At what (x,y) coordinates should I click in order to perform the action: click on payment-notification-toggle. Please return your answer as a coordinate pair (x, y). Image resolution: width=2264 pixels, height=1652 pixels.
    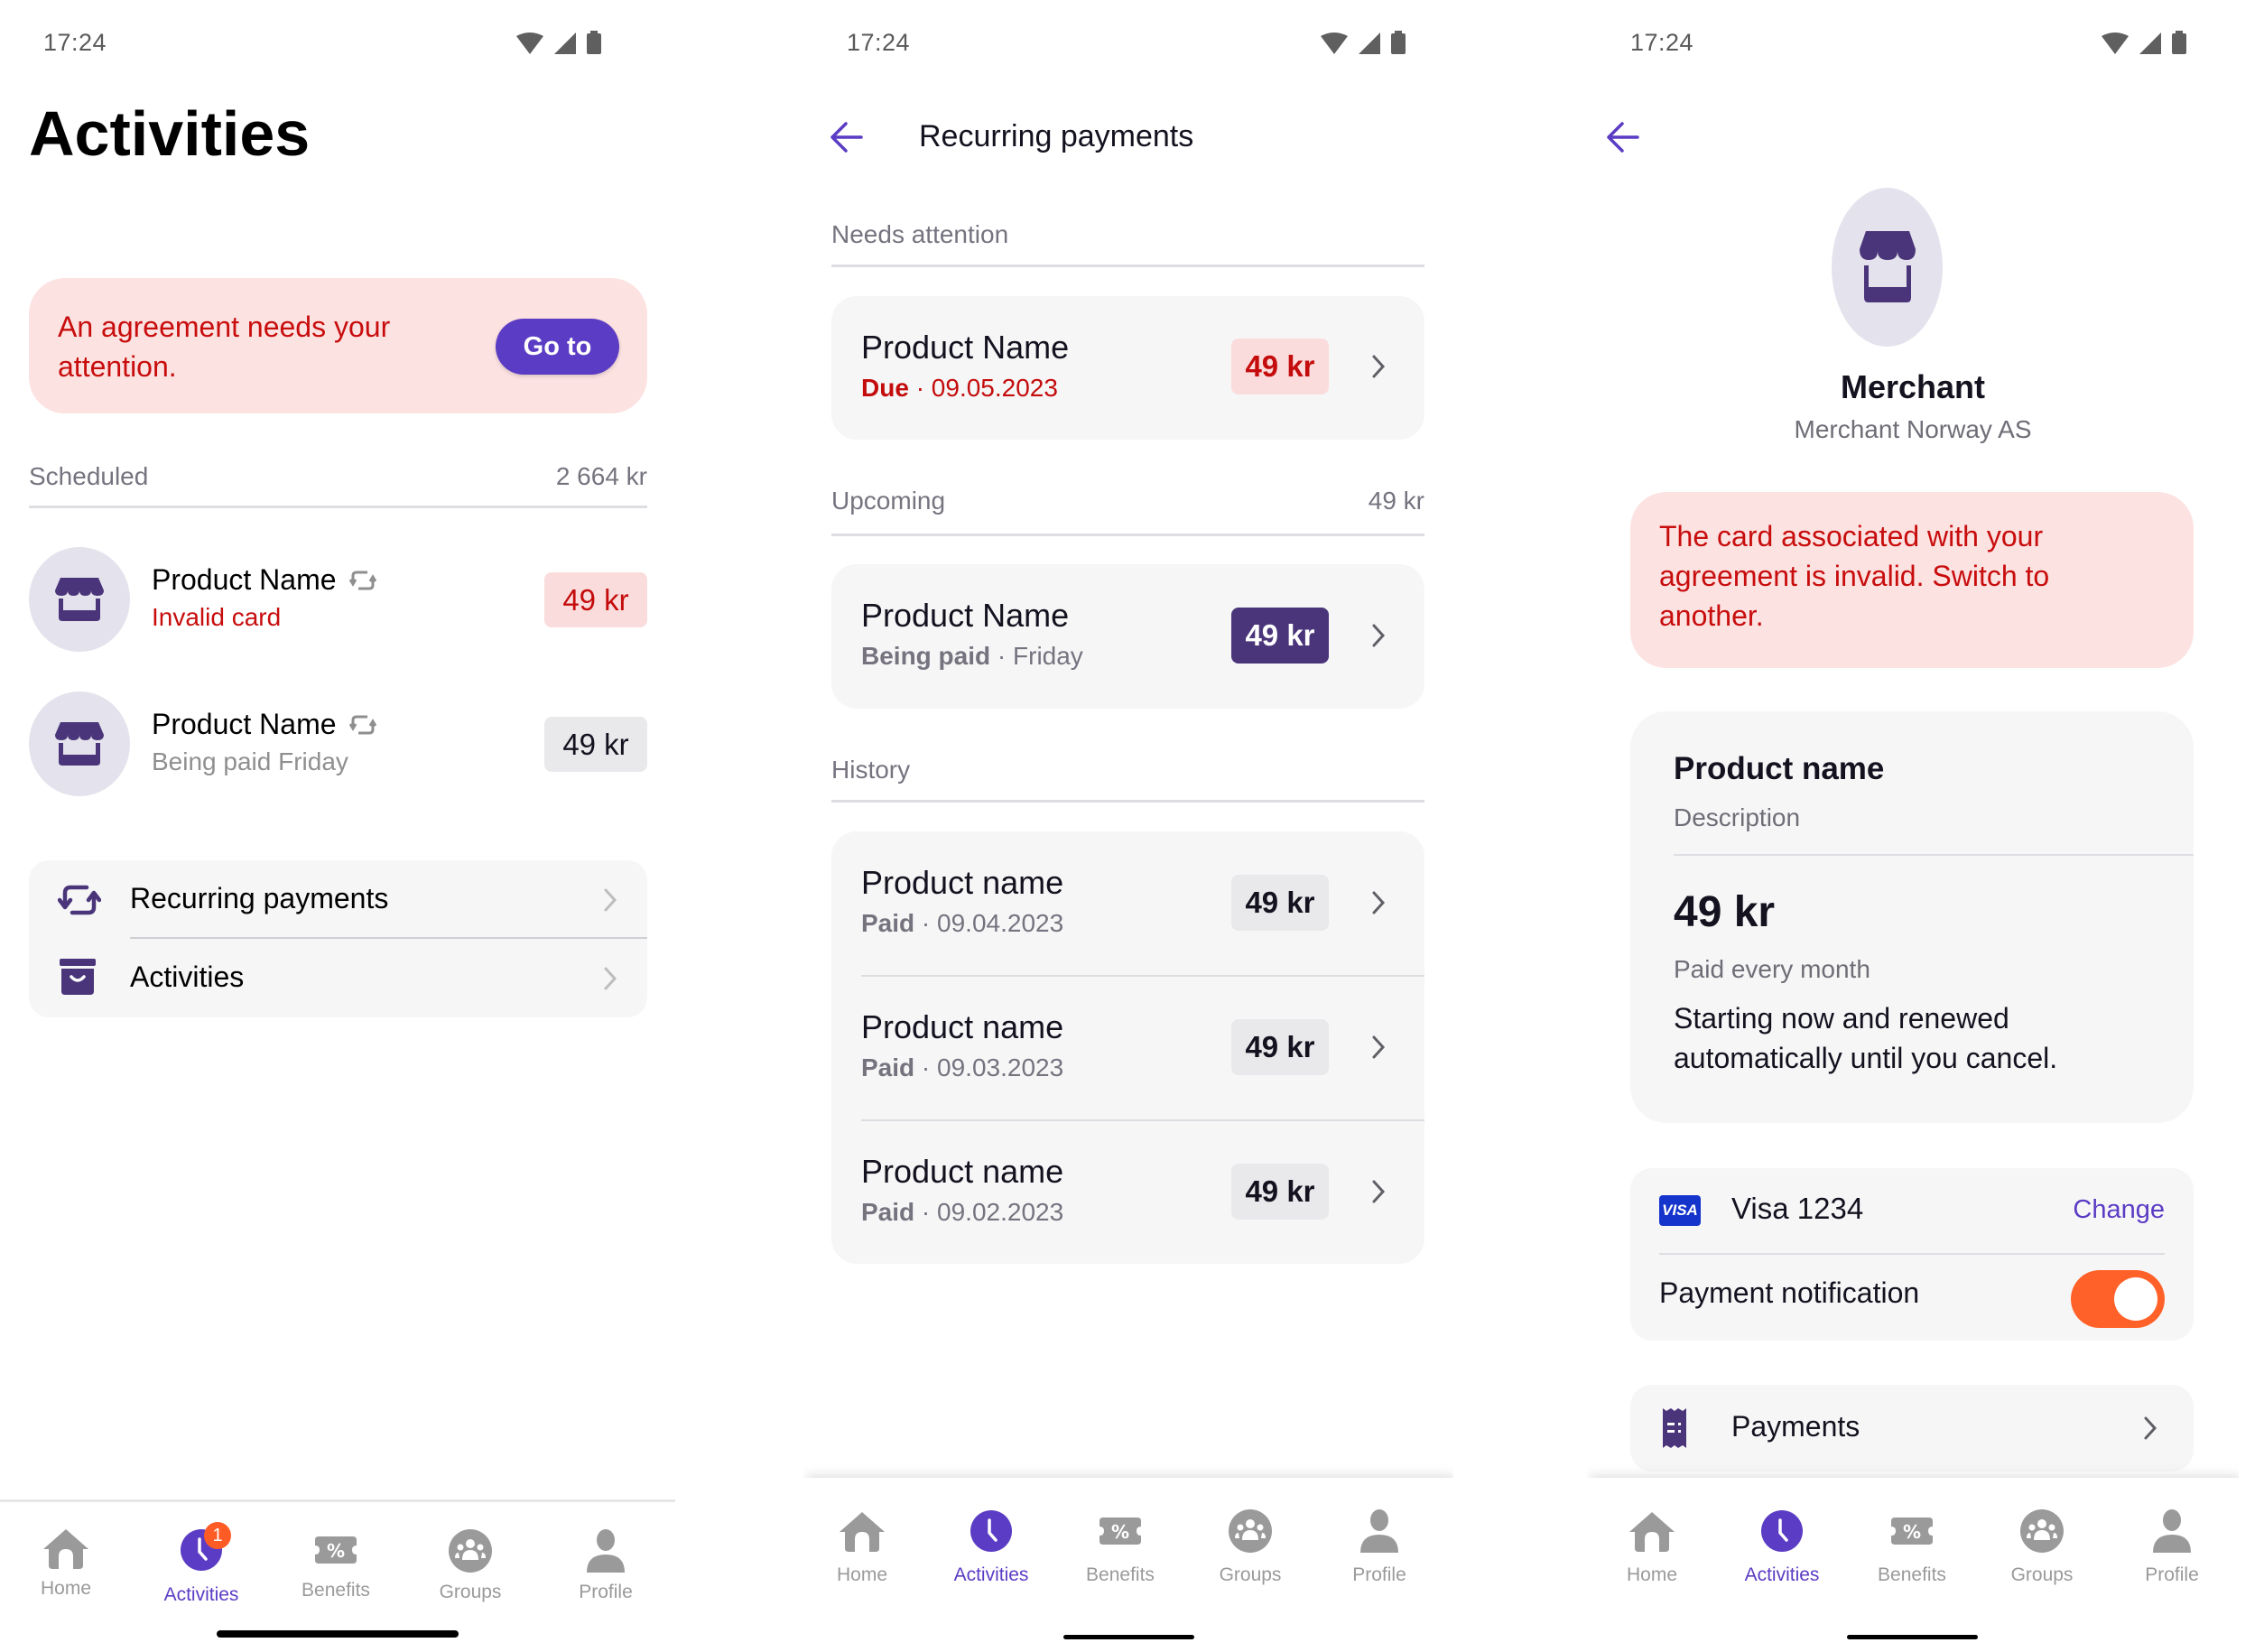
    Looking at the image, I should click on (2118, 1299).